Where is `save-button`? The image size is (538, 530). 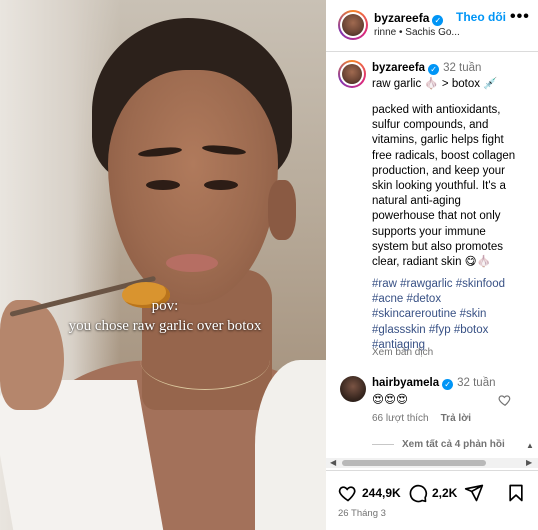 save-button is located at coordinates (516, 493).